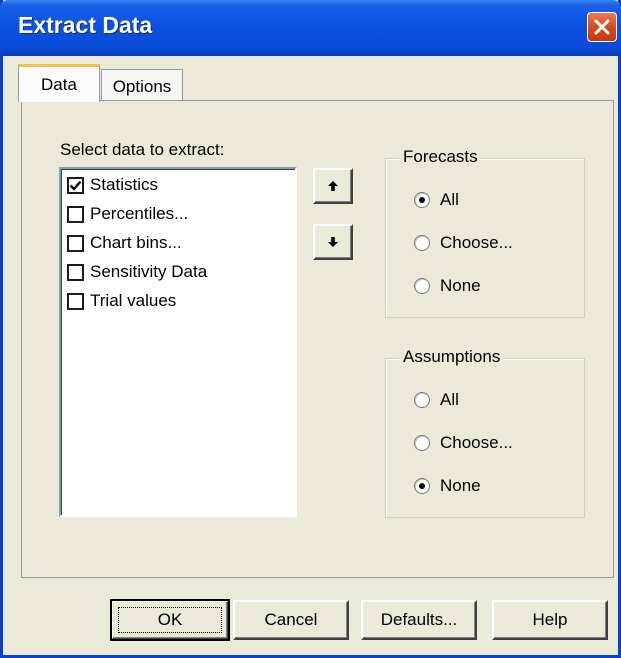  What do you see at coordinates (85, 25) in the screenshot?
I see `window-title: Extract Data` at bounding box center [85, 25].